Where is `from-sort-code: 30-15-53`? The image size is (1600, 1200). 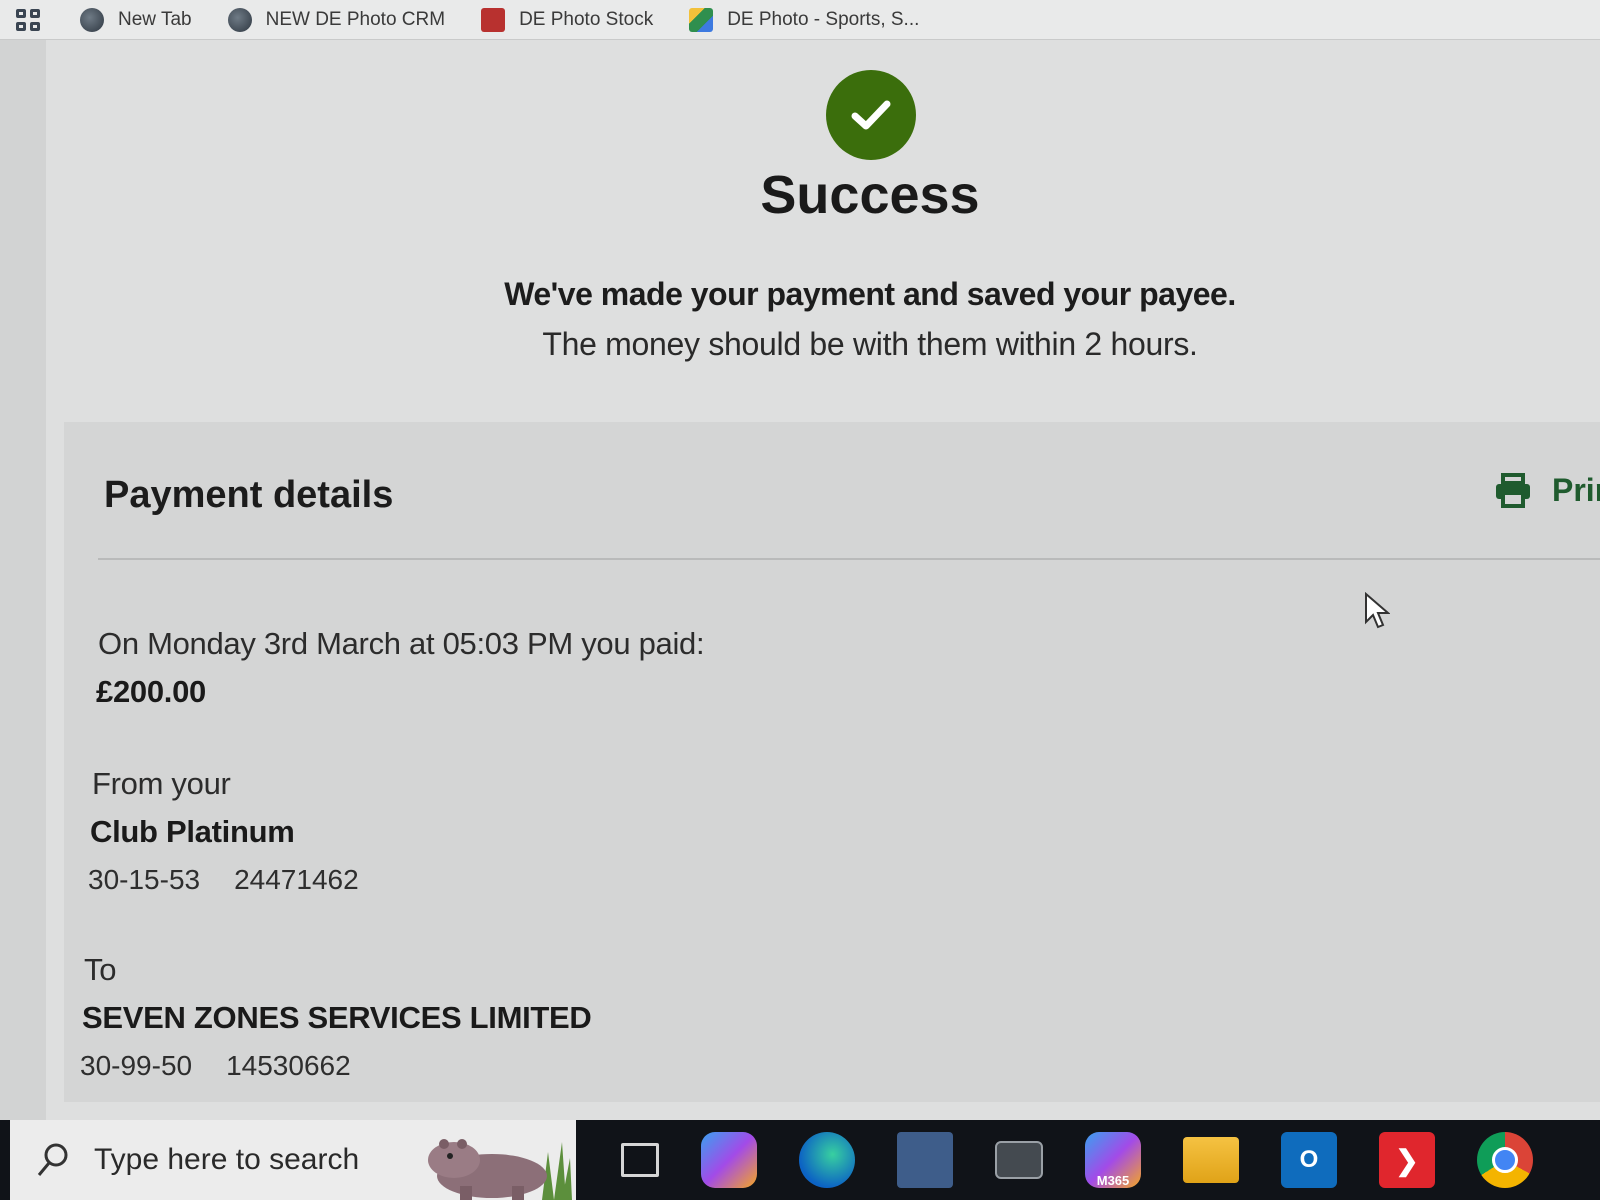 from-sort-code: 30-15-53 is located at coordinates (144, 879).